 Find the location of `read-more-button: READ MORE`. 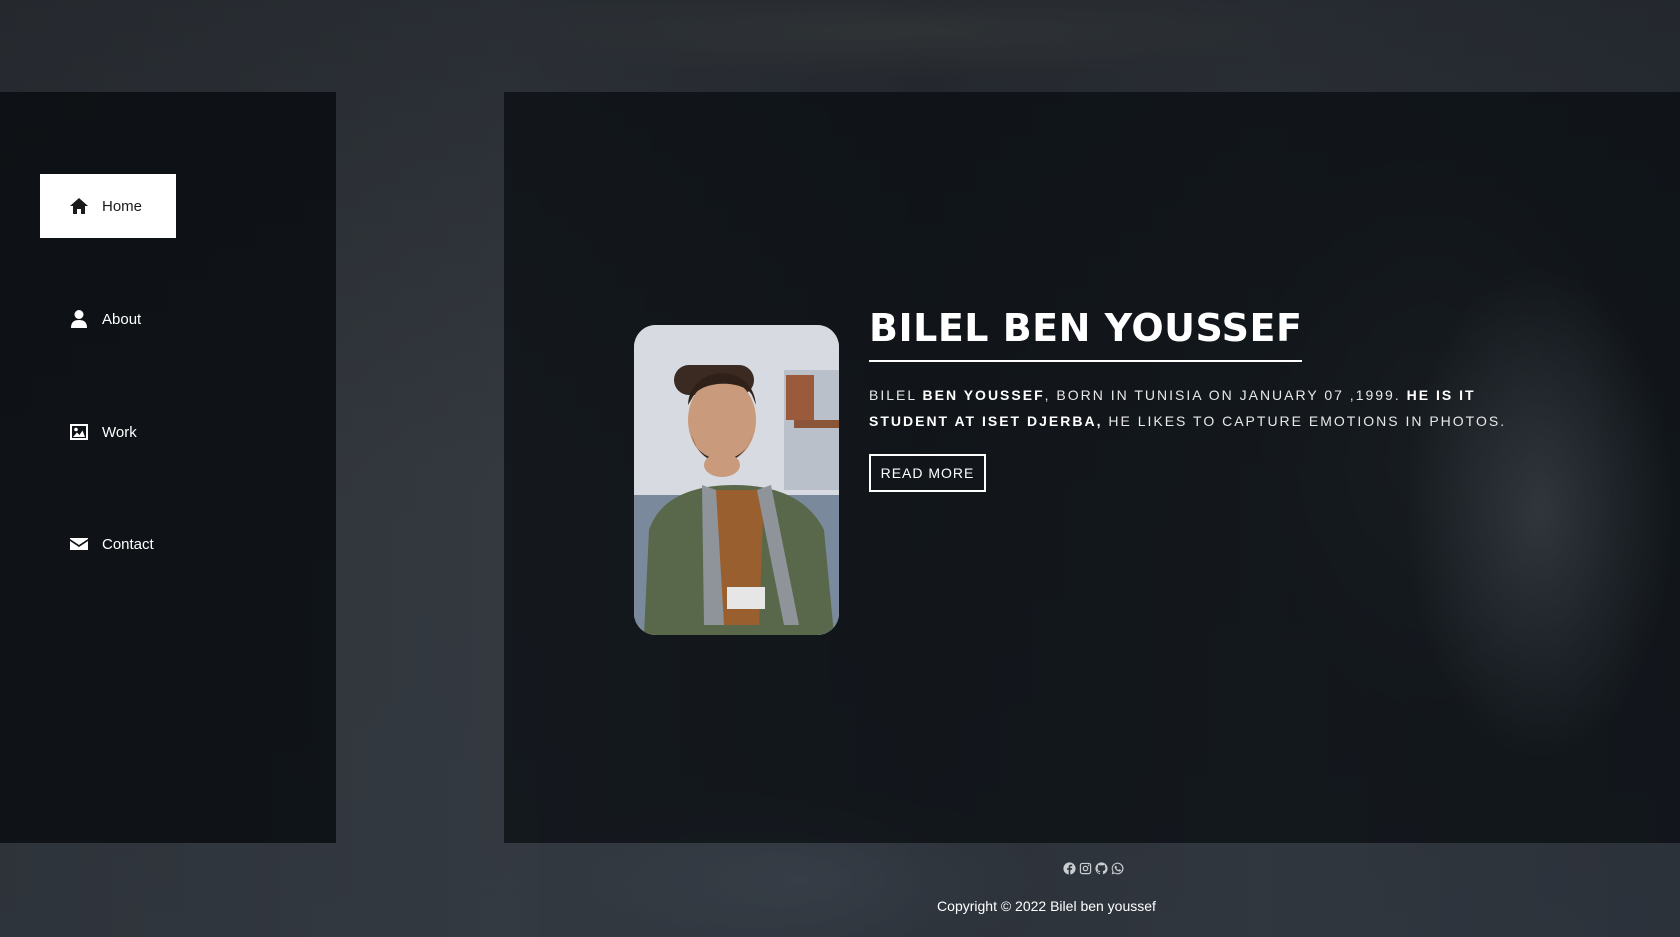

read-more-button: READ MORE is located at coordinates (927, 473).